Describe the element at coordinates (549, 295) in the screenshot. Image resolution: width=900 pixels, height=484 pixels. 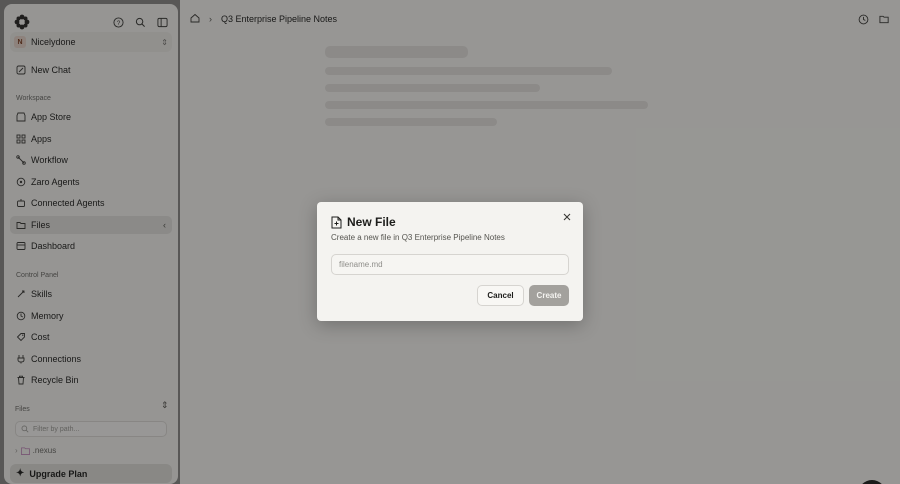
I see `create-button: Create` at that location.